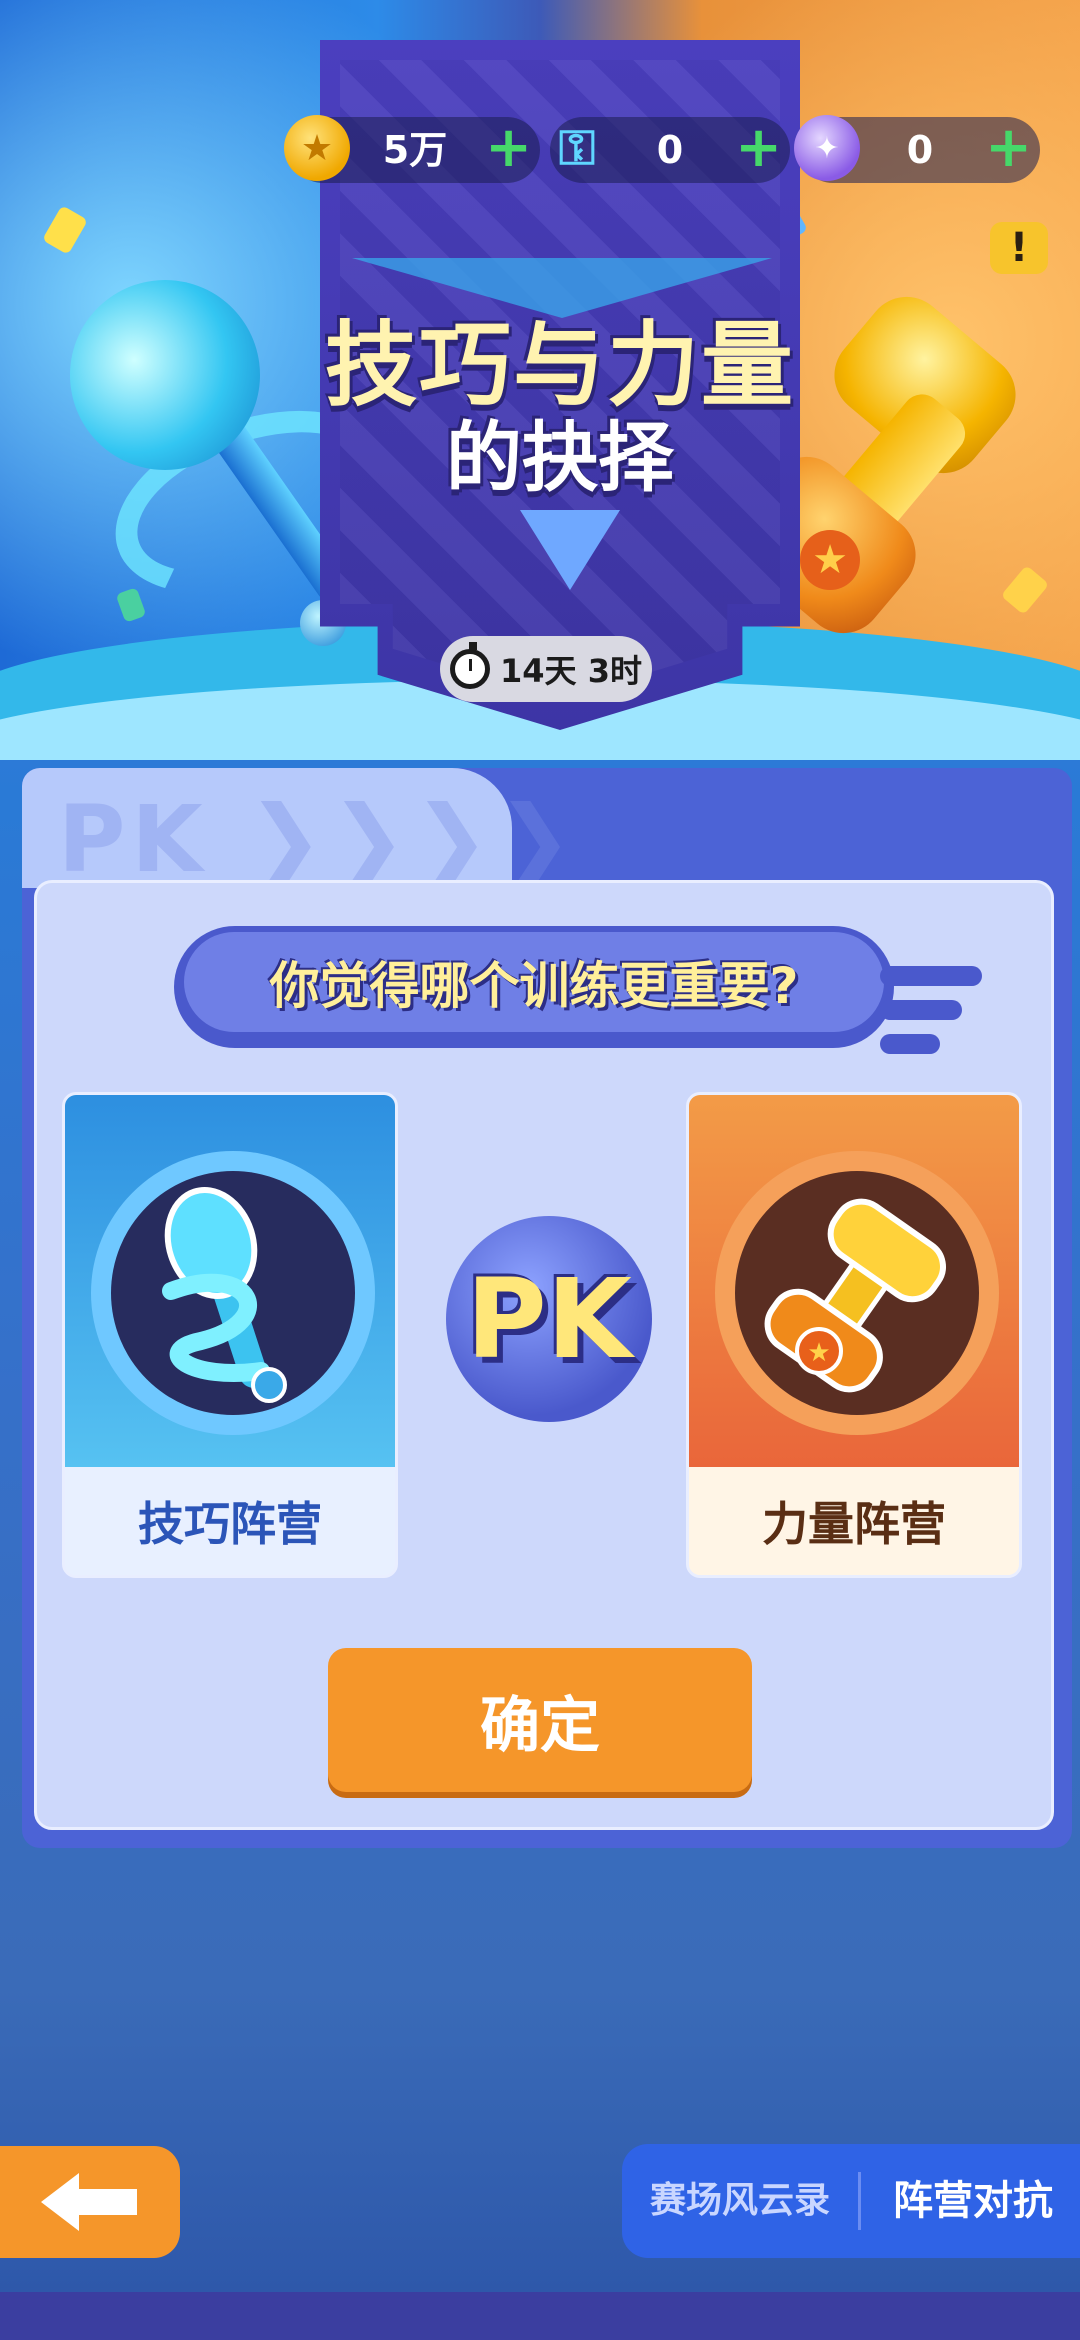  I want to click on faction-battle-button: 阵营对抗, so click(973, 2201).